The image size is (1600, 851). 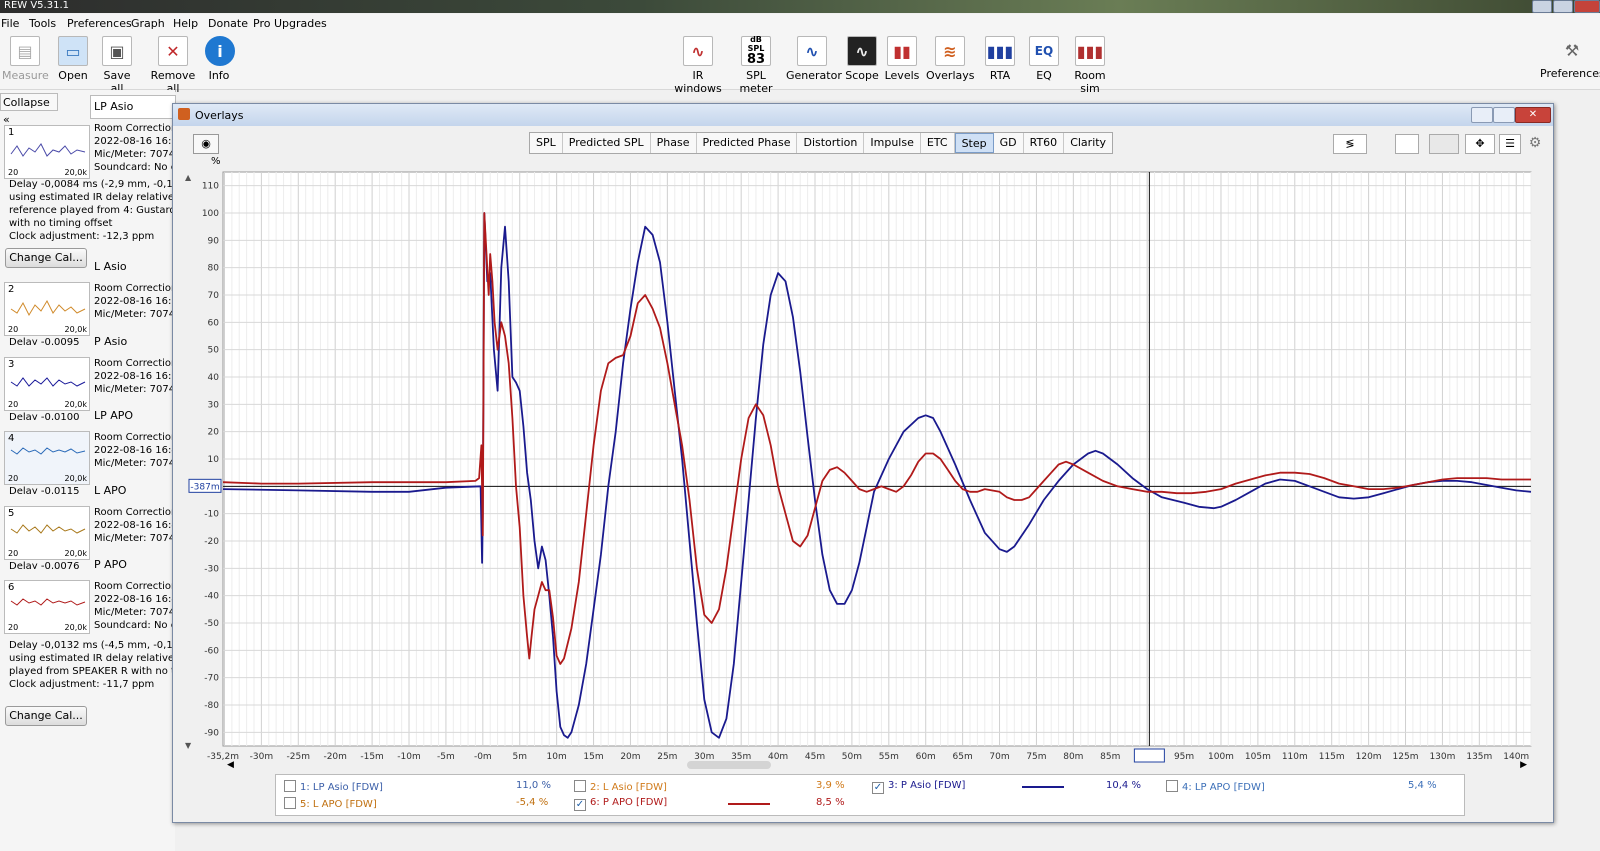 What do you see at coordinates (1044, 59) in the screenshot?
I see `eq-button: EQ EQ` at bounding box center [1044, 59].